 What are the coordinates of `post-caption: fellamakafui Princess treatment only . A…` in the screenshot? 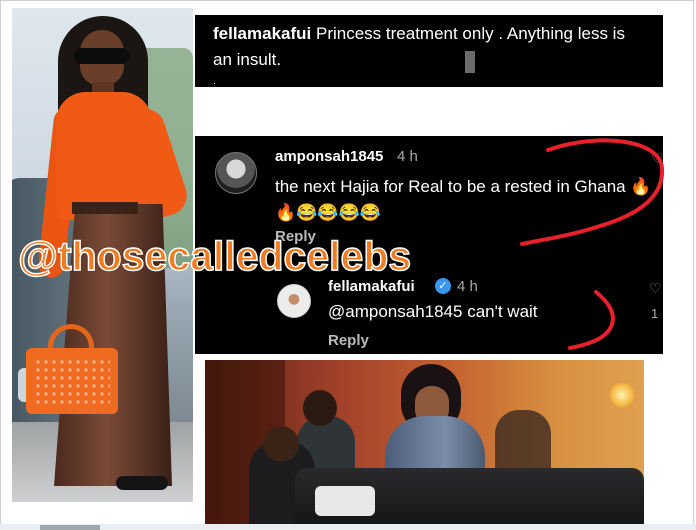 It's located at (429, 51).